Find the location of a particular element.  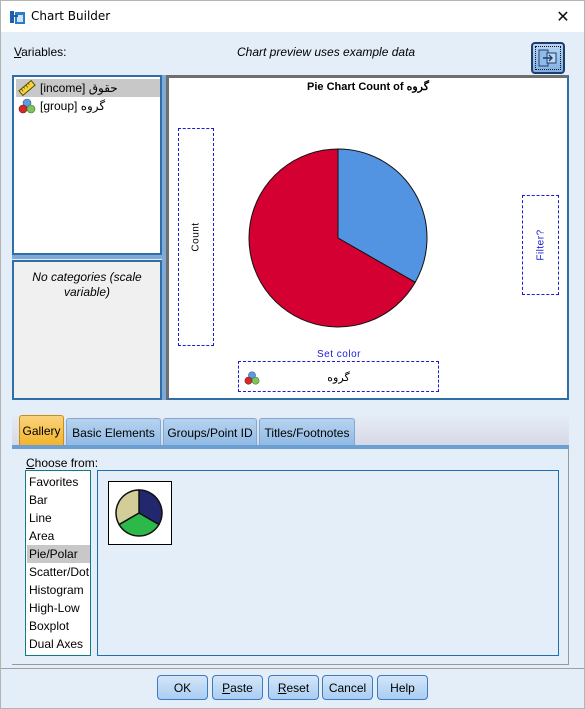

pie-chart-thumbnail is located at coordinates (140, 513).